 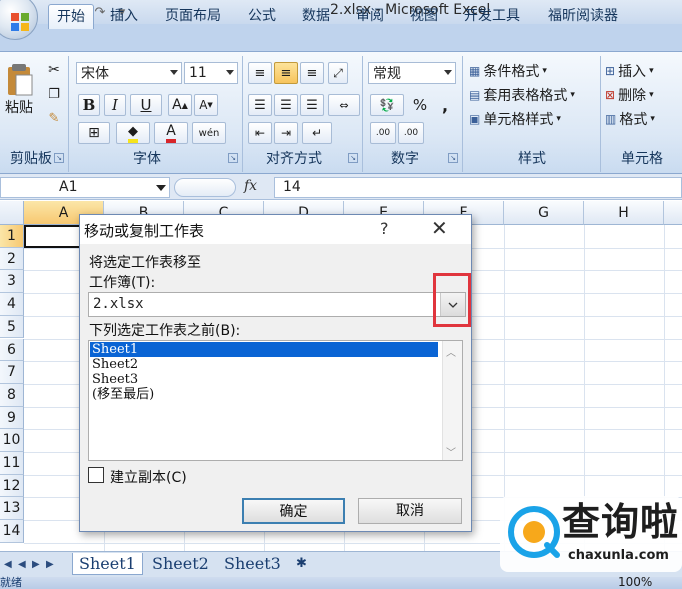 I want to click on orientation-icon: ⤢, so click(x=338, y=73).